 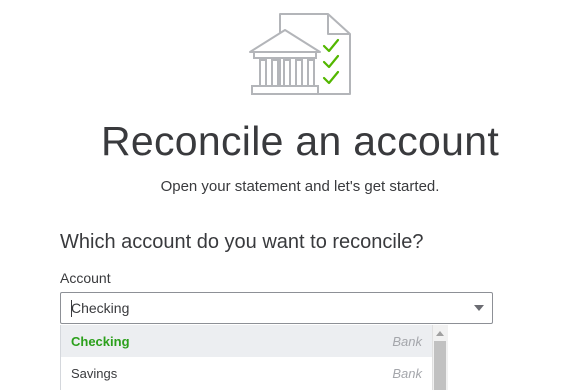 I want to click on page-title: Reconcile an account, so click(x=300, y=141).